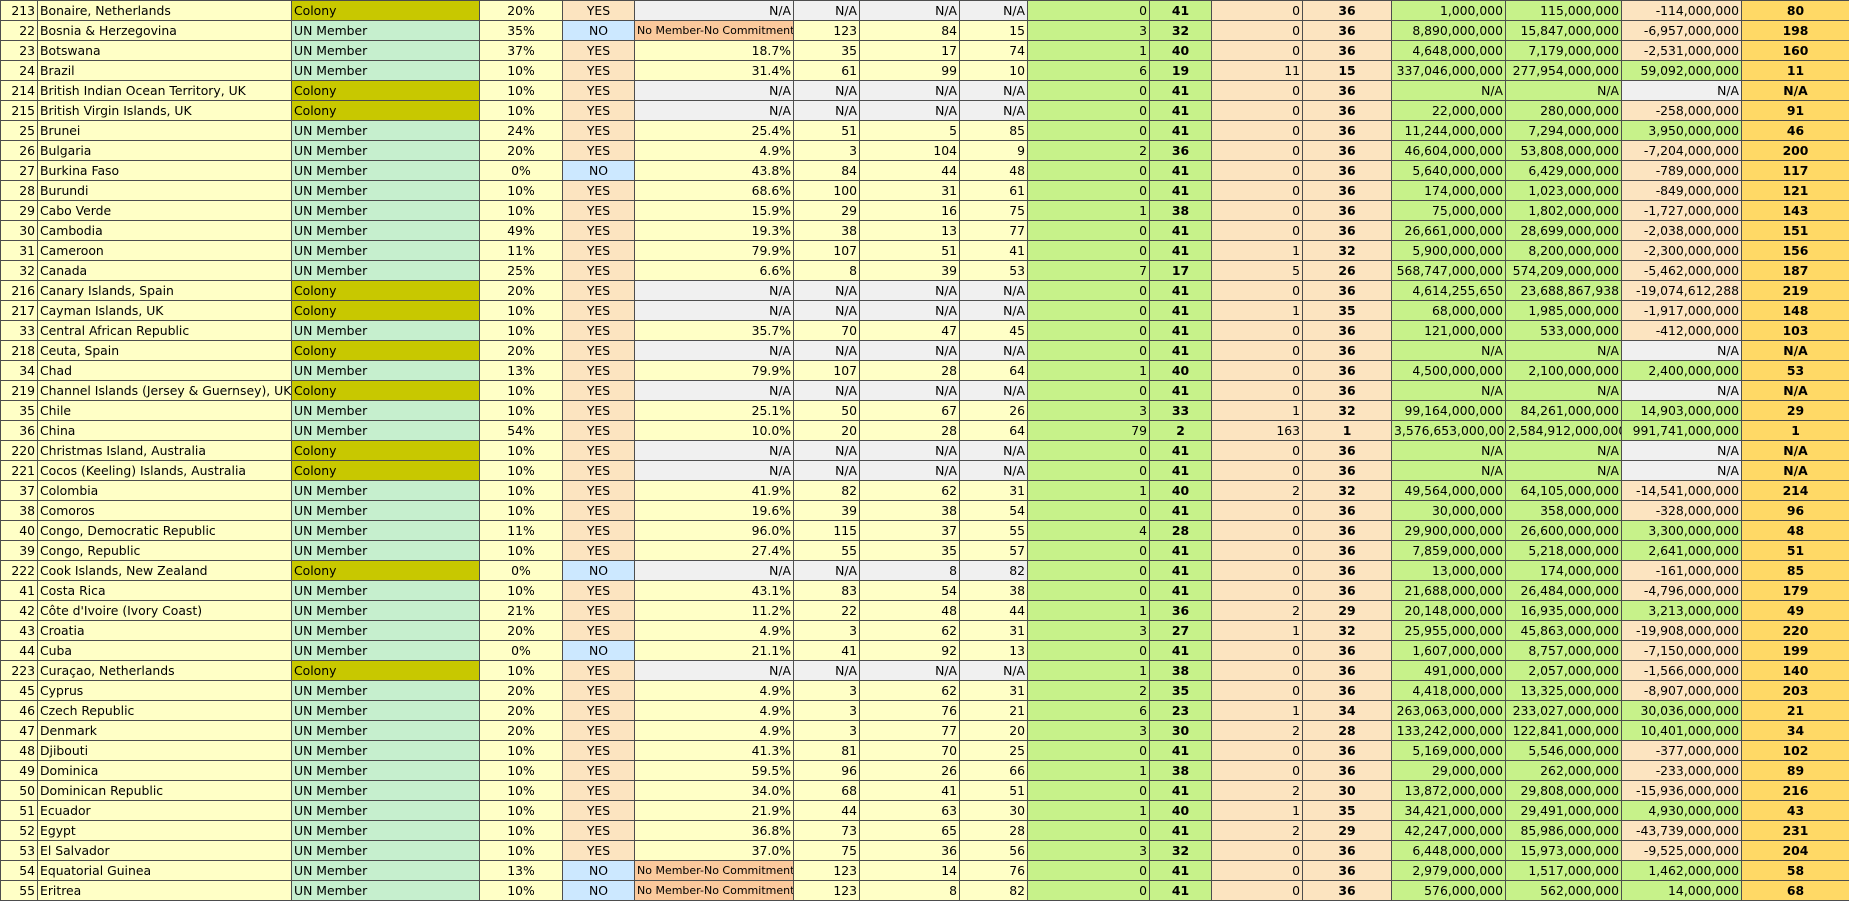  What do you see at coordinates (1448, 90) in the screenshot?
I see `cell-exports: N/A` at bounding box center [1448, 90].